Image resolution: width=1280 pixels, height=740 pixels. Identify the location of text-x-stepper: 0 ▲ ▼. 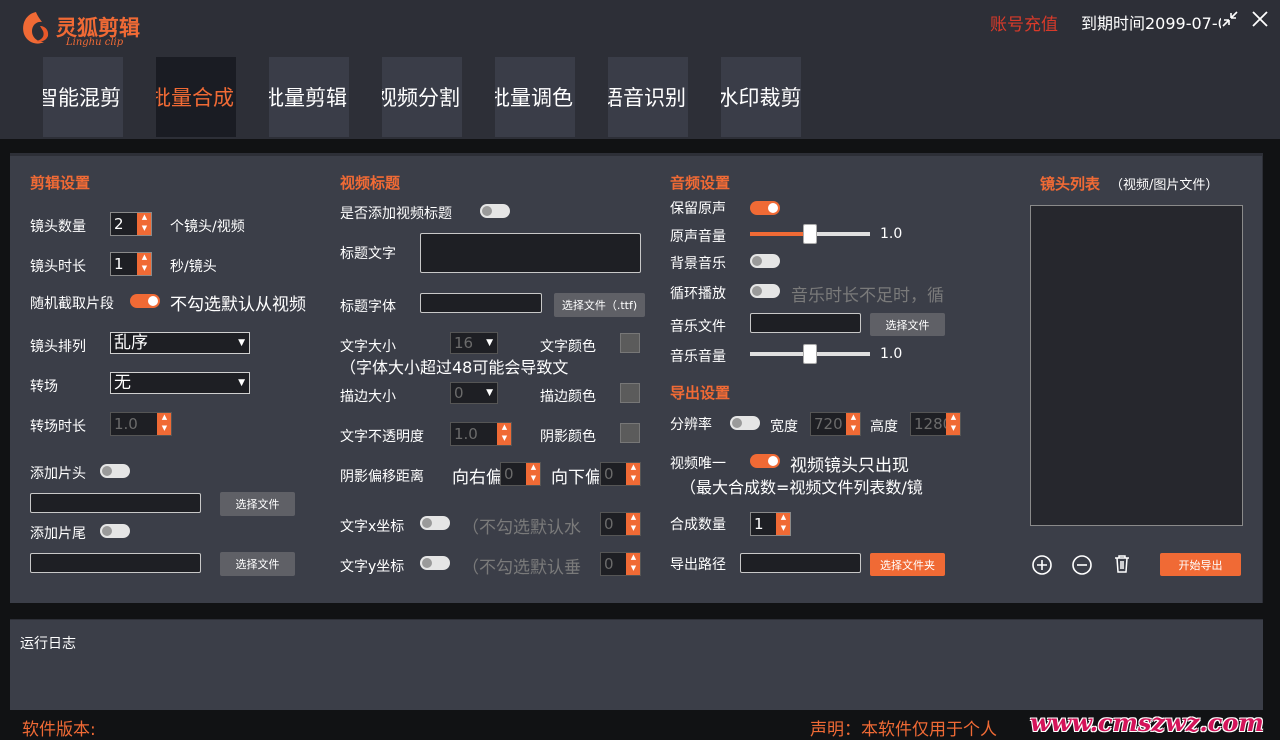
(620, 524).